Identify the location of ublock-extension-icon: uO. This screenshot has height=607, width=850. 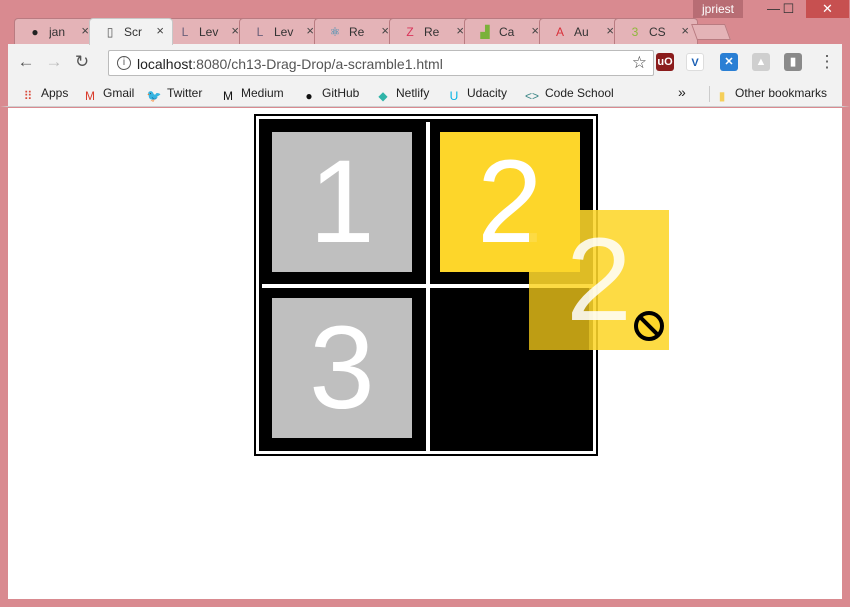
(665, 62).